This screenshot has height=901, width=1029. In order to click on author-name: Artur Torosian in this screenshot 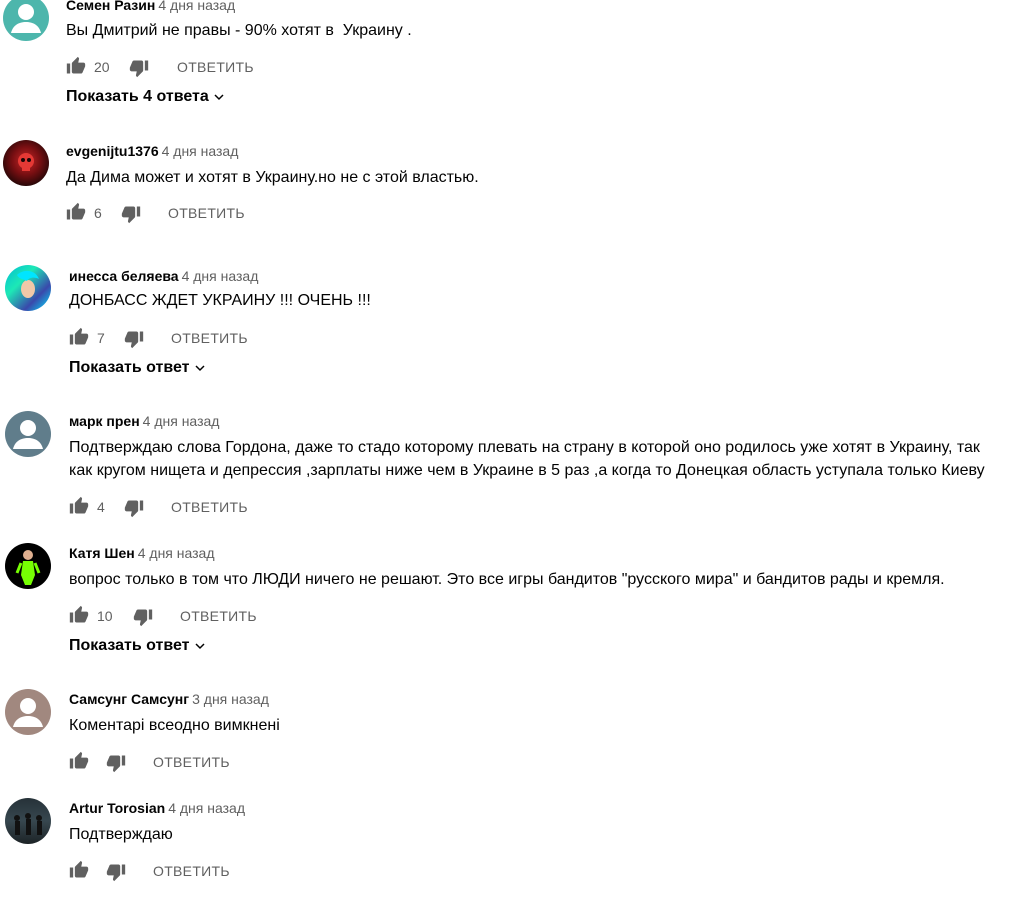, I will do `click(117, 808)`.